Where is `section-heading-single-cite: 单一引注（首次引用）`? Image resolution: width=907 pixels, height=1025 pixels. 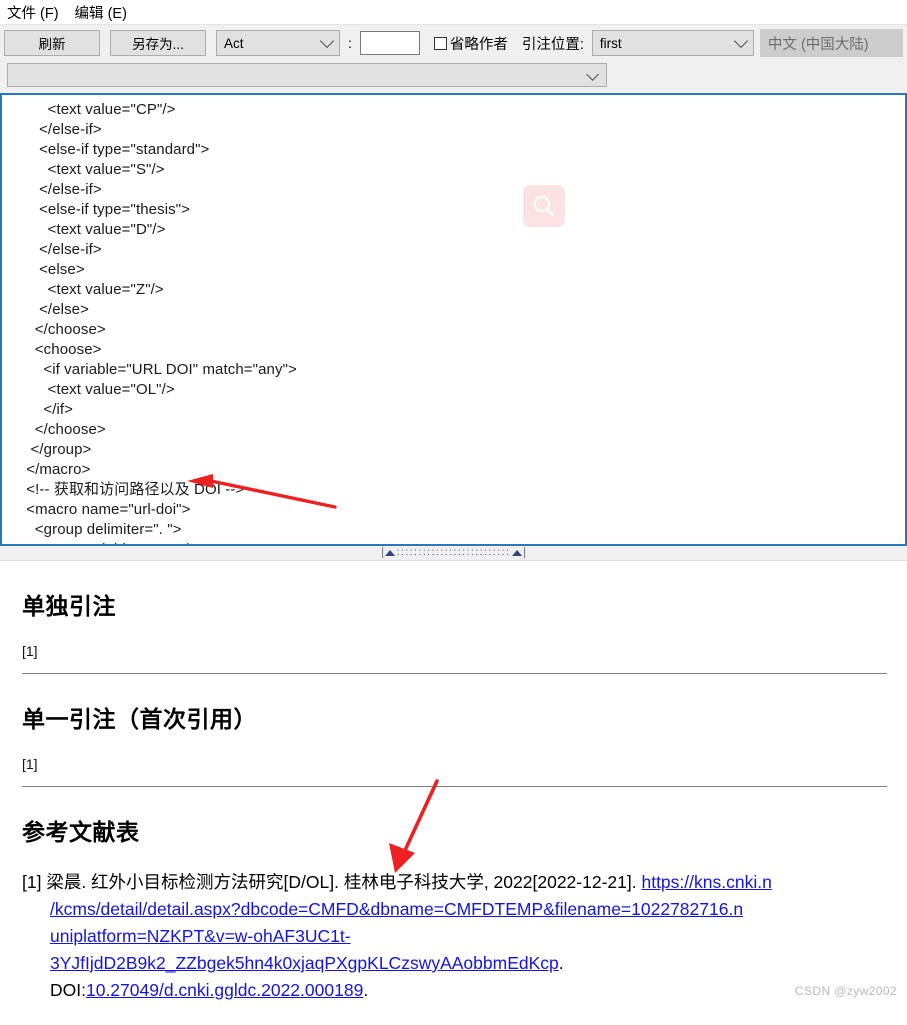 section-heading-single-cite: 单一引注（首次引用） is located at coordinates (139, 720).